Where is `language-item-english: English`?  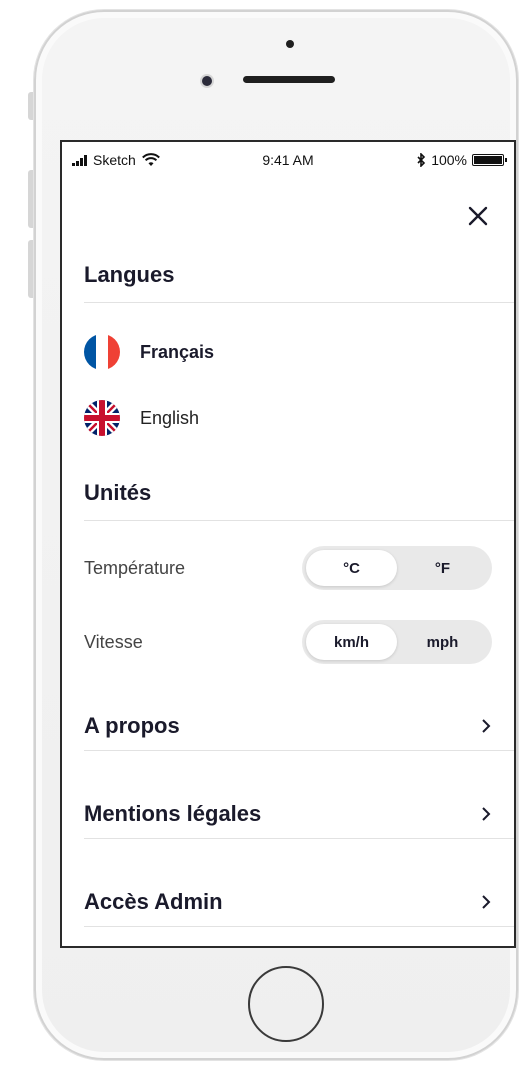 language-item-english: English is located at coordinates (141, 418).